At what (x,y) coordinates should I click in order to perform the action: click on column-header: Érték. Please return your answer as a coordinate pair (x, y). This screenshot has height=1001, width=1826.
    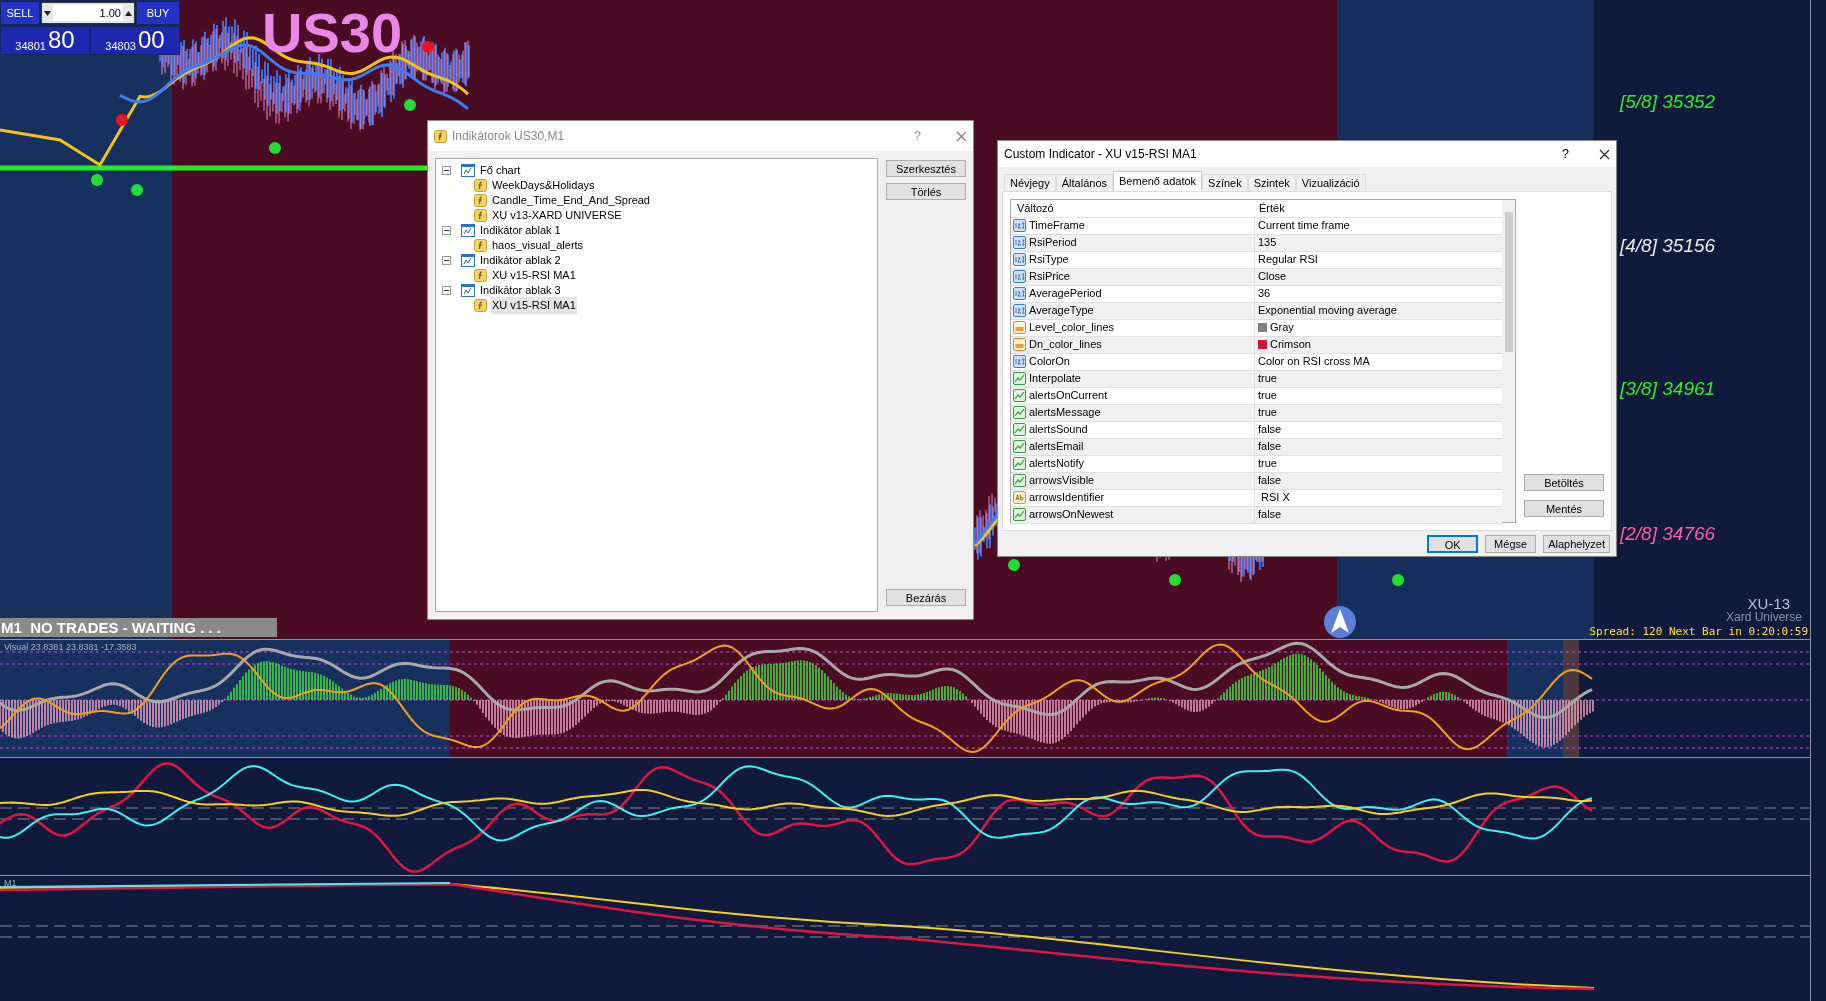
    Looking at the image, I should click on (1271, 208).